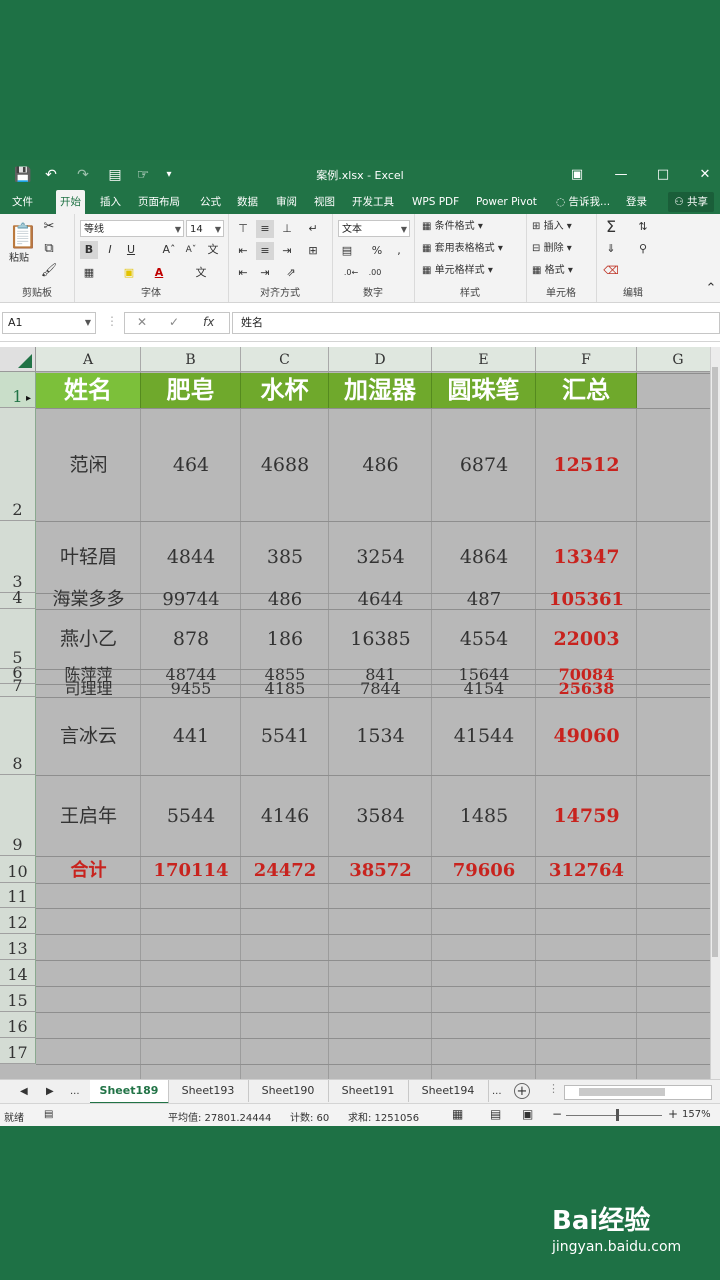 The width and height of the screenshot is (720, 1280). I want to click on font-color-icon: A, so click(159, 273).